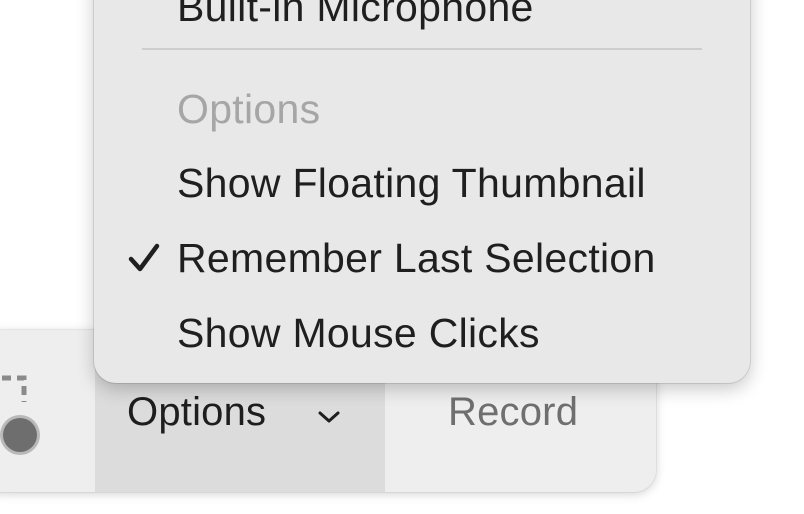 The height and width of the screenshot is (514, 804). I want to click on menu-separator, so click(422, 49).